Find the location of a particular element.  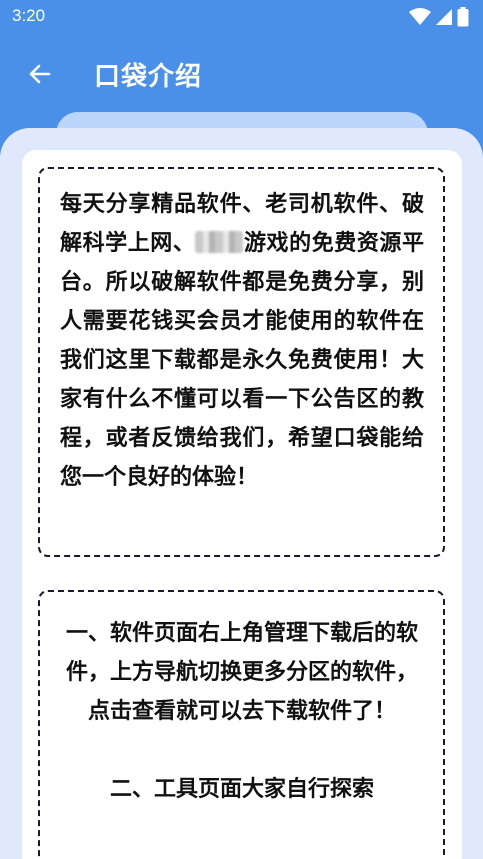

arrow-left-icon is located at coordinates (40, 74).